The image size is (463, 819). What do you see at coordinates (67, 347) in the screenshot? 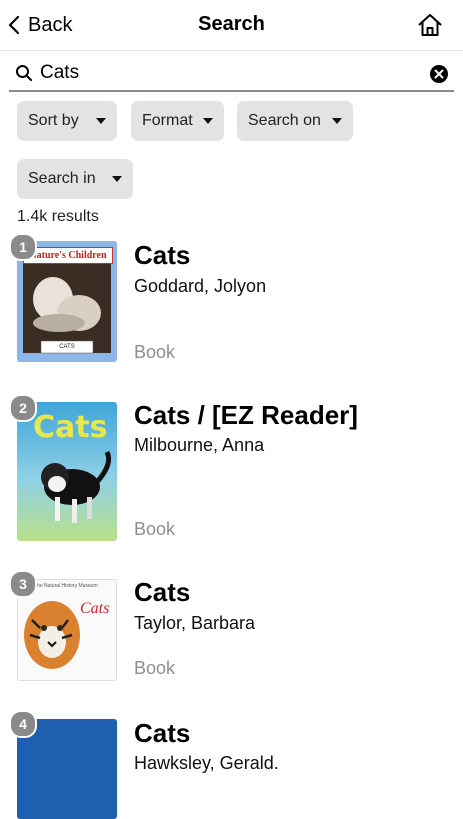
I see `cover-subtitle: CATS` at bounding box center [67, 347].